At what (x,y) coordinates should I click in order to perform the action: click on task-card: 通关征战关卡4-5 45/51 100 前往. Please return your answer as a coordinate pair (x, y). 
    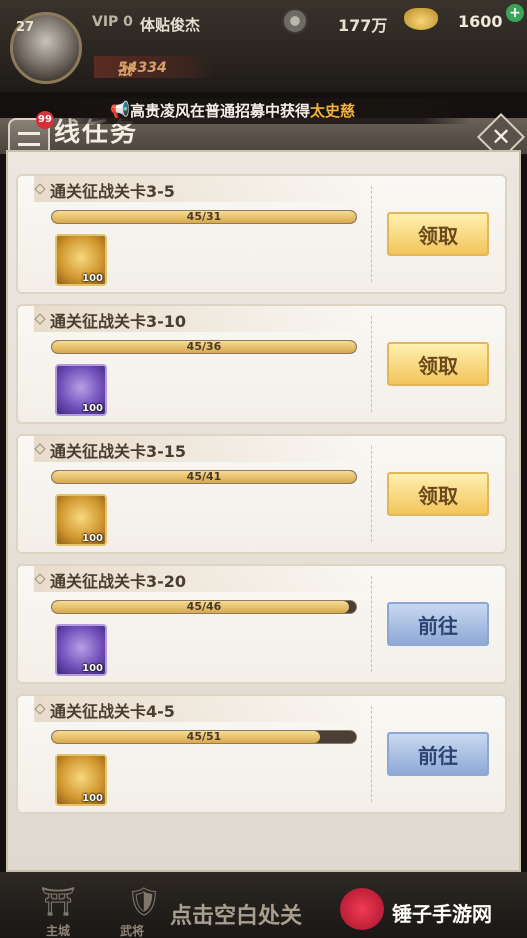
    Looking at the image, I should click on (261, 754).